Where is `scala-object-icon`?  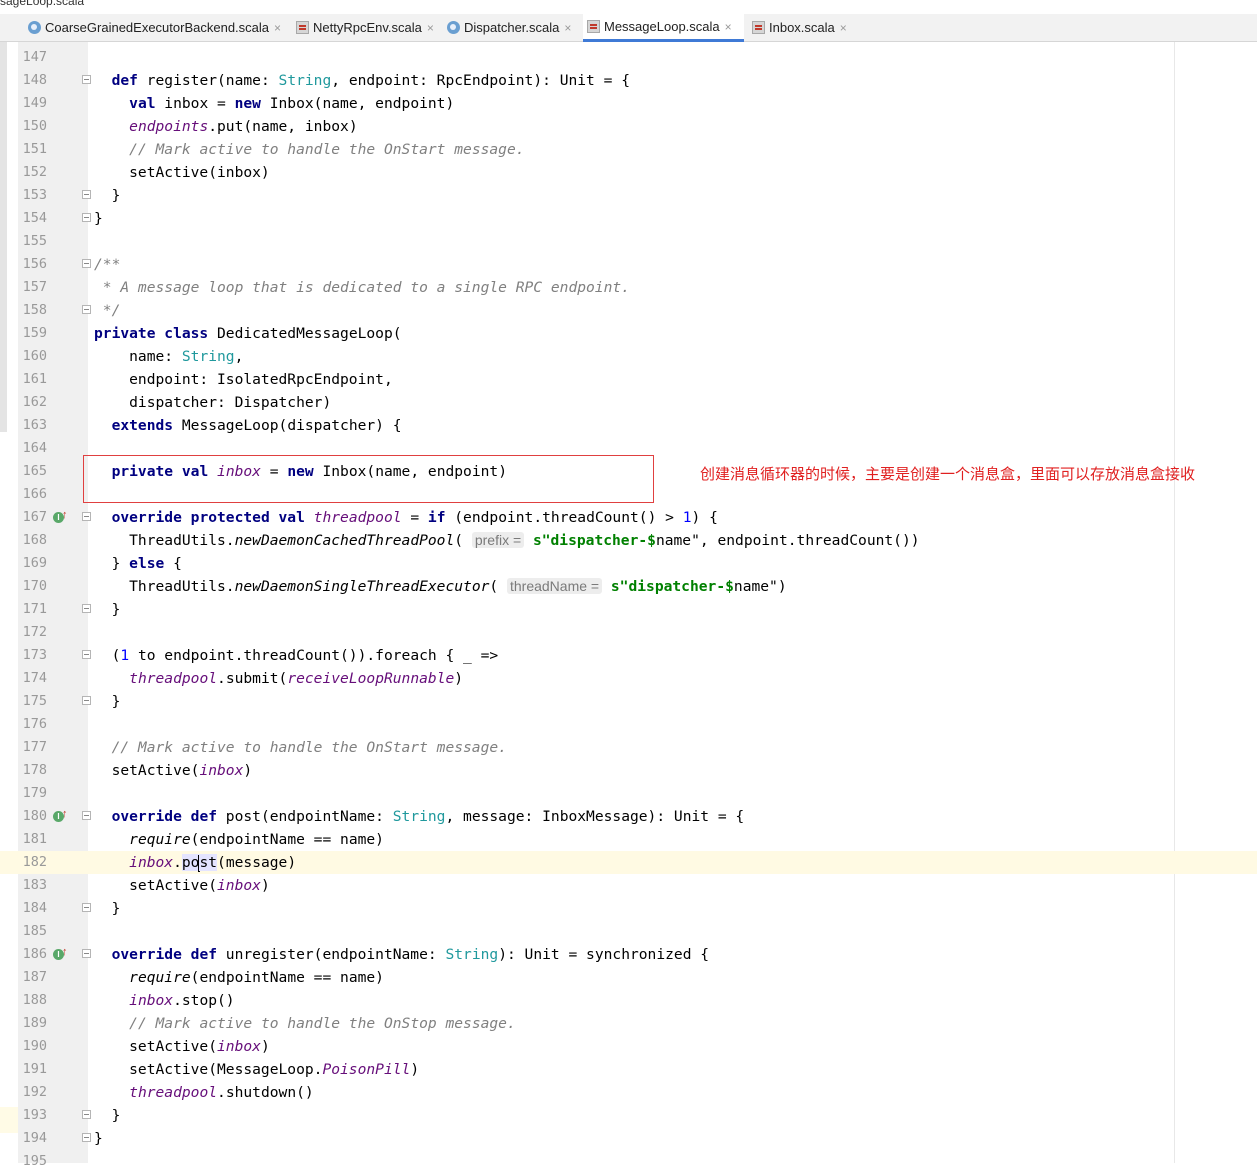
scala-object-icon is located at coordinates (453, 27).